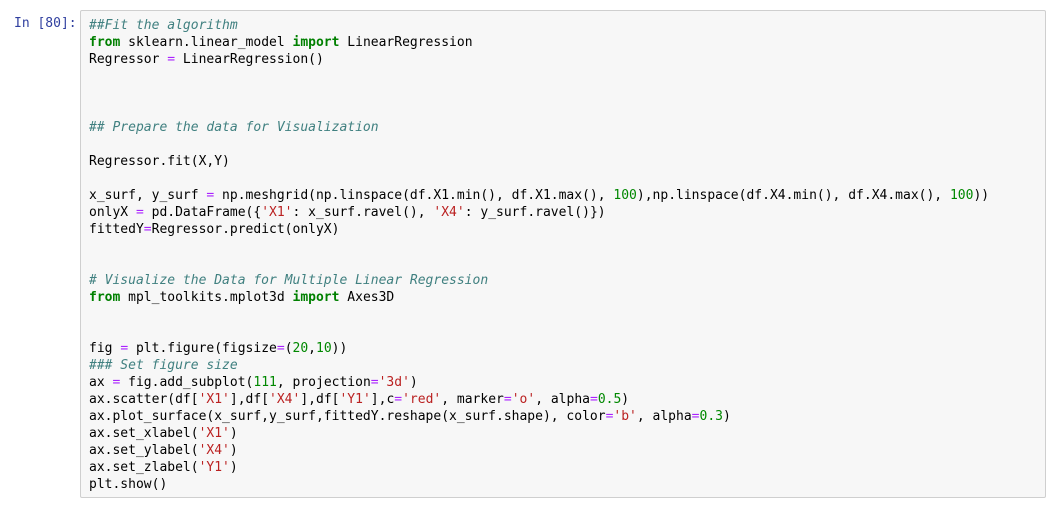 This screenshot has width=1048, height=516. I want to click on cell-prompt: In [80]:, so click(45, 23).